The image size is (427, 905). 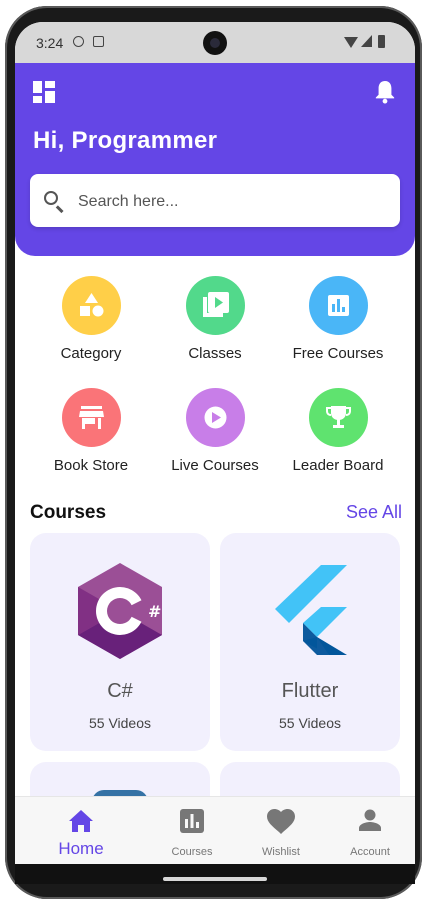 I want to click on signal-icon, so click(x=366, y=41).